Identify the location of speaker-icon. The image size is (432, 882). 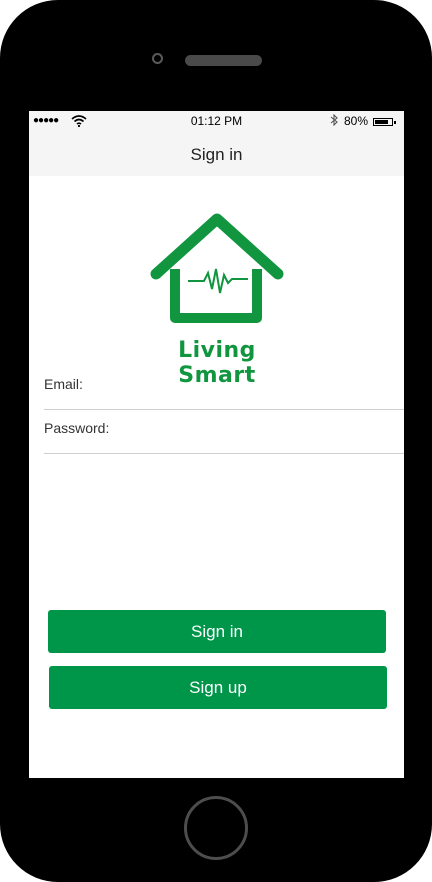
(223, 60).